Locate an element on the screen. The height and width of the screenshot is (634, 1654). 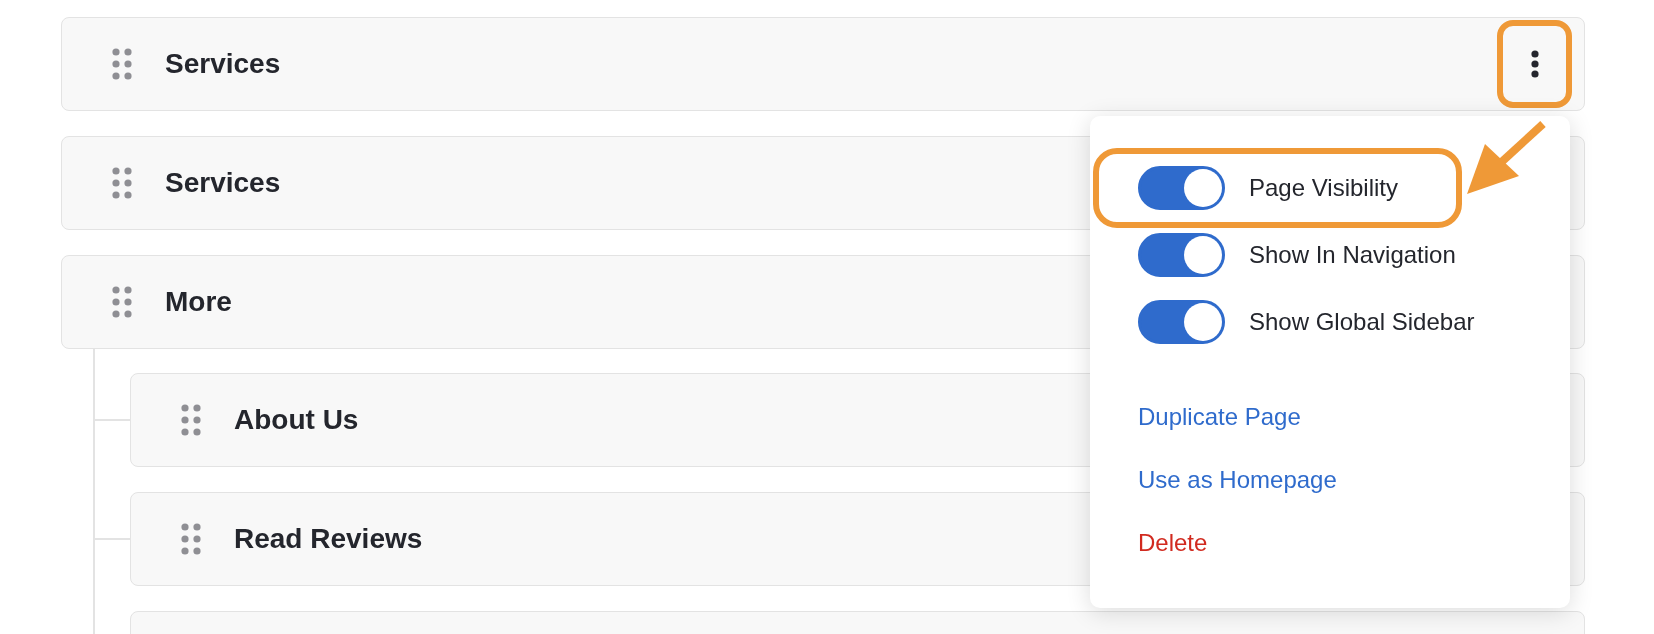
more-options-button is located at coordinates (1534, 64).